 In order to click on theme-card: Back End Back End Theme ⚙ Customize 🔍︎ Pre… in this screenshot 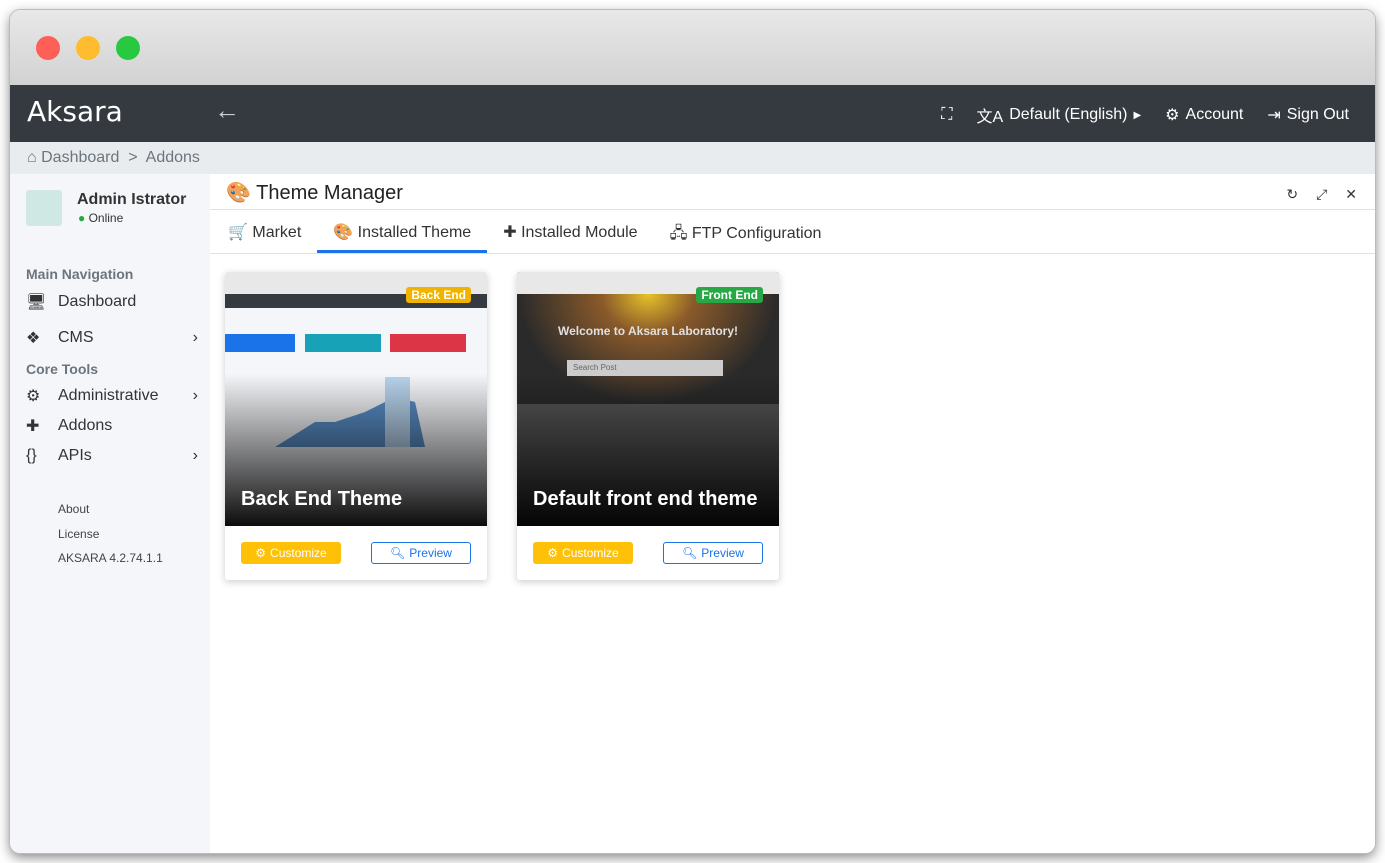, I will do `click(356, 426)`.